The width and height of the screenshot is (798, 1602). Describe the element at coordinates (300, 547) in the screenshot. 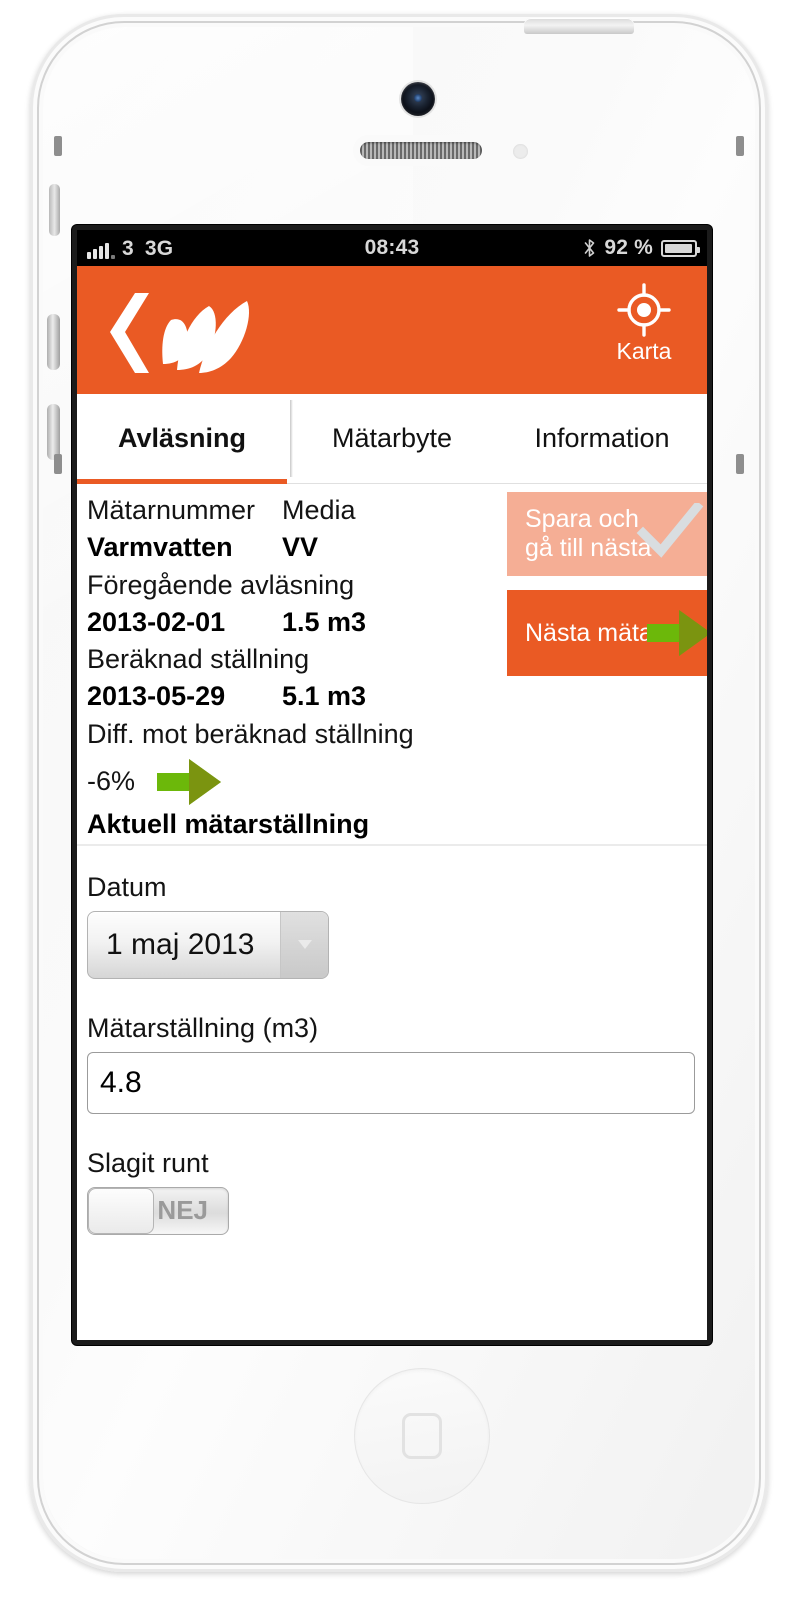

I see `media-value: VV` at that location.